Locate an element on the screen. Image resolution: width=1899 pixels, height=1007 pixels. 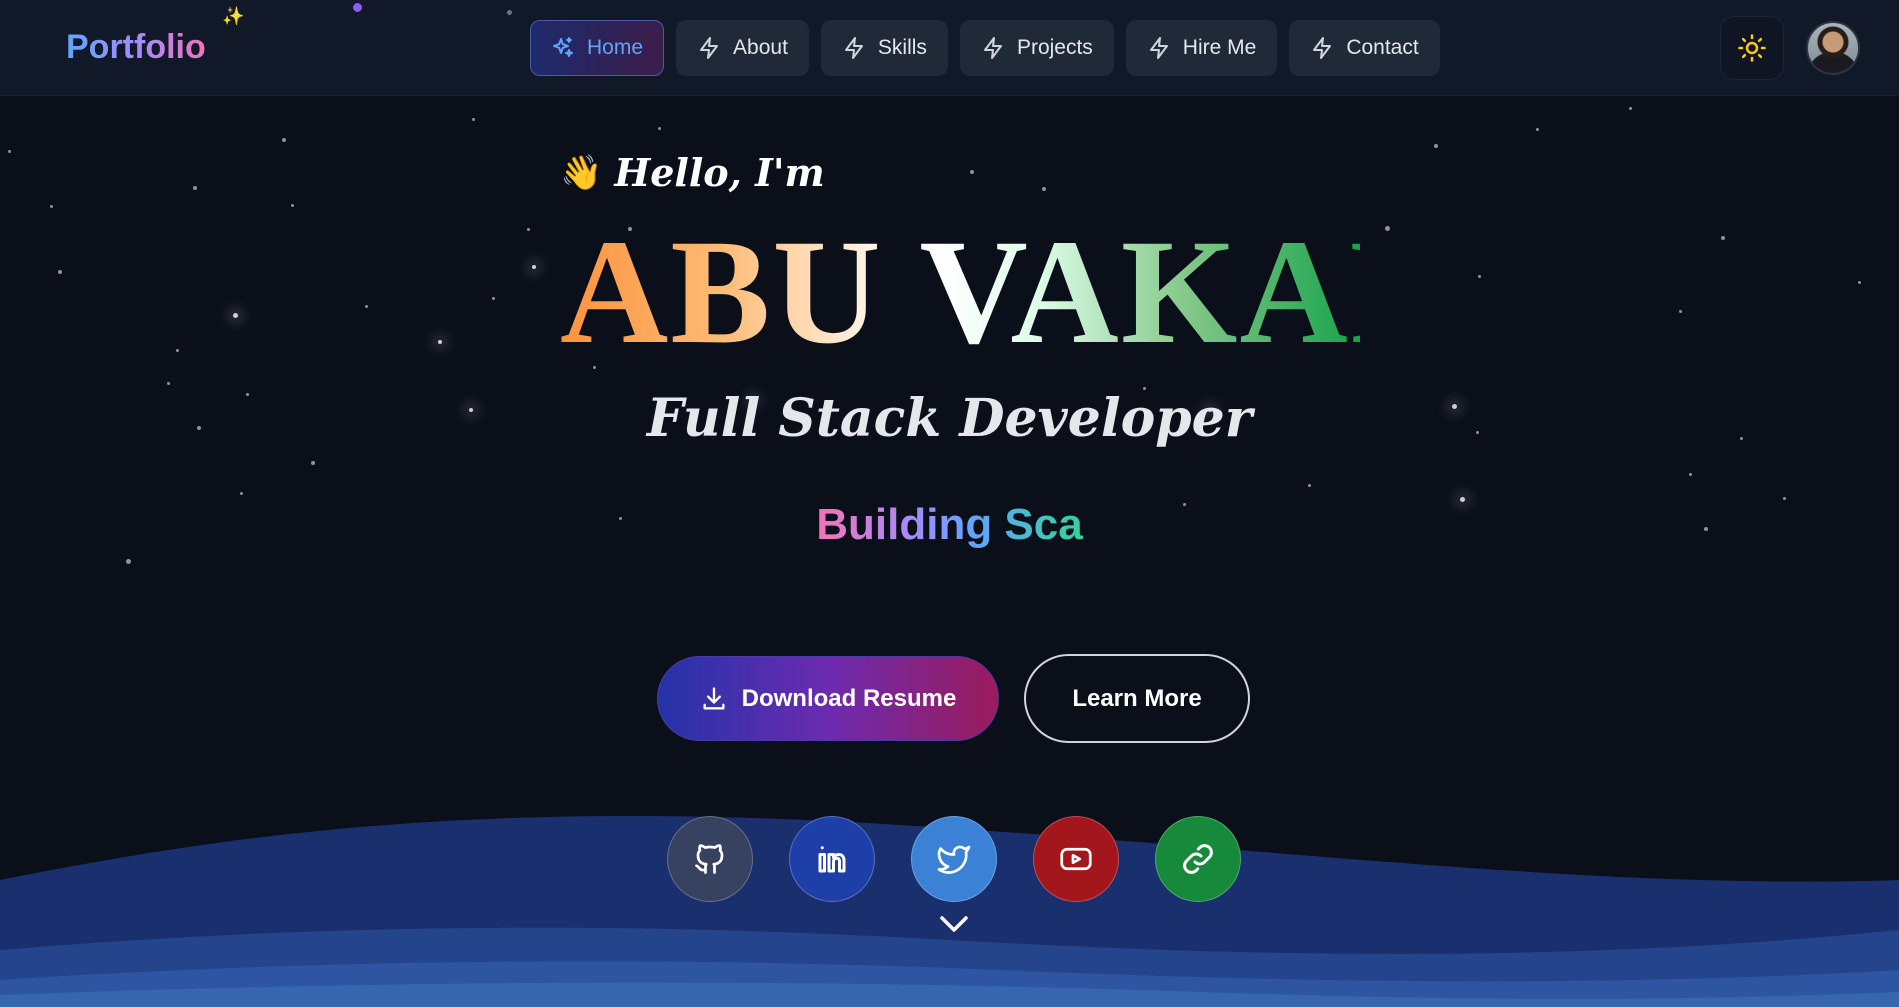
download-resume-button: Download Resume is located at coordinates (828, 698).